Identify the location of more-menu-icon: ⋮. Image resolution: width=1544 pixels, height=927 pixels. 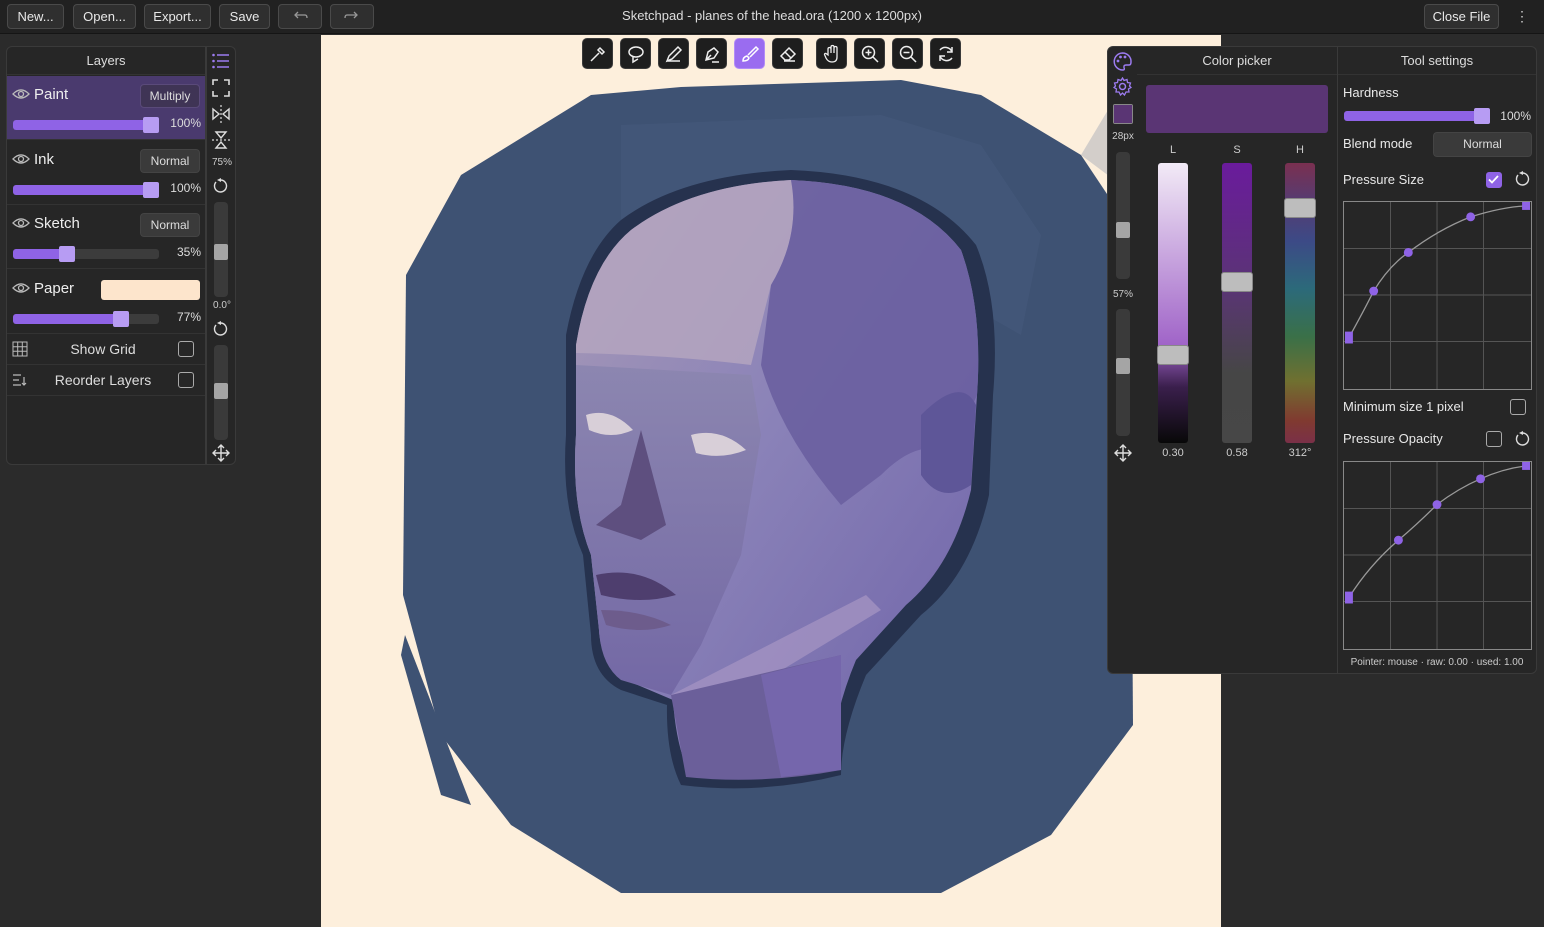
(1522, 17).